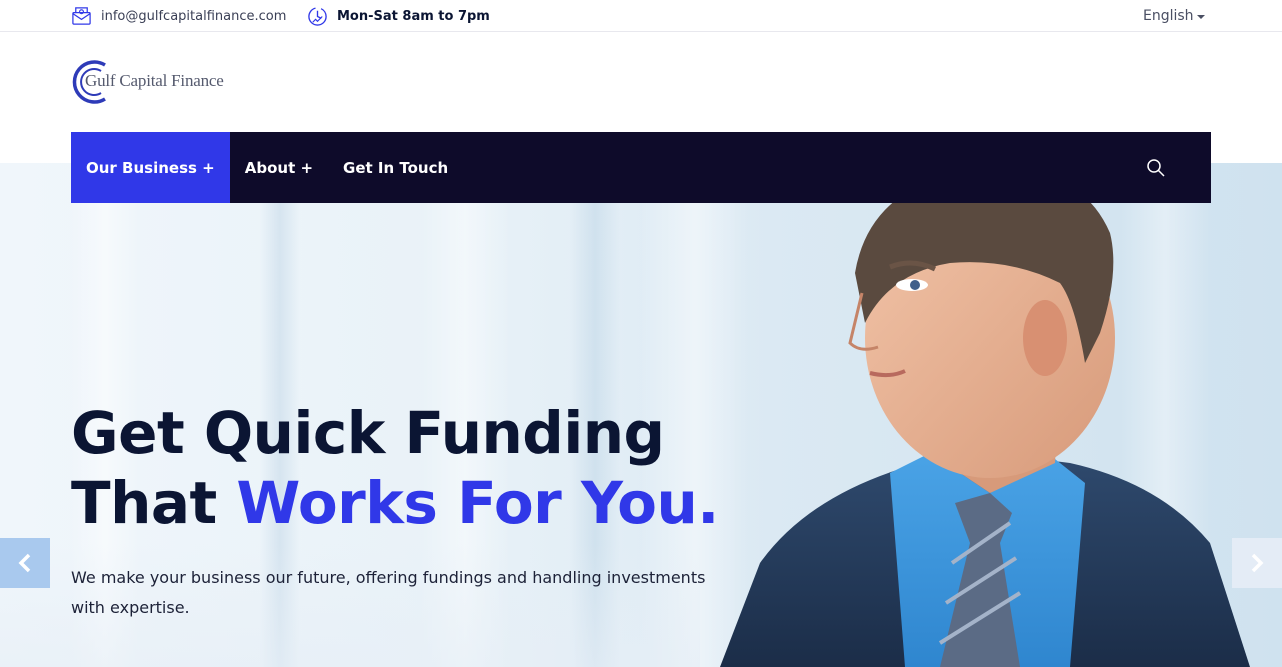  I want to click on language-label: English, so click(1168, 16).